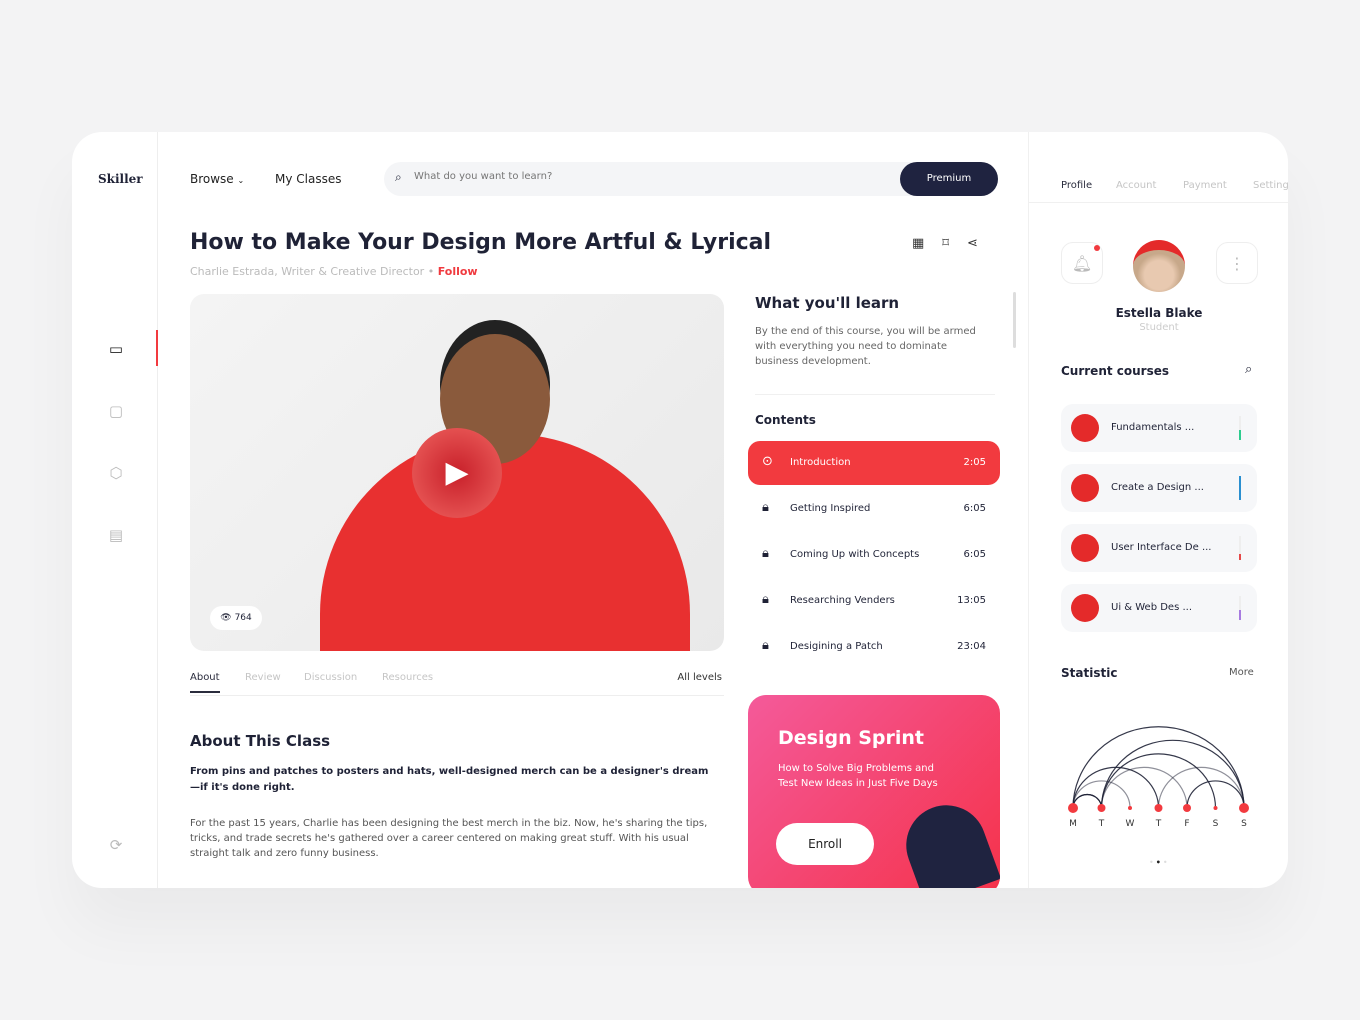  Describe the element at coordinates (1205, 185) in the screenshot. I see `tab-payment: Payment` at that location.